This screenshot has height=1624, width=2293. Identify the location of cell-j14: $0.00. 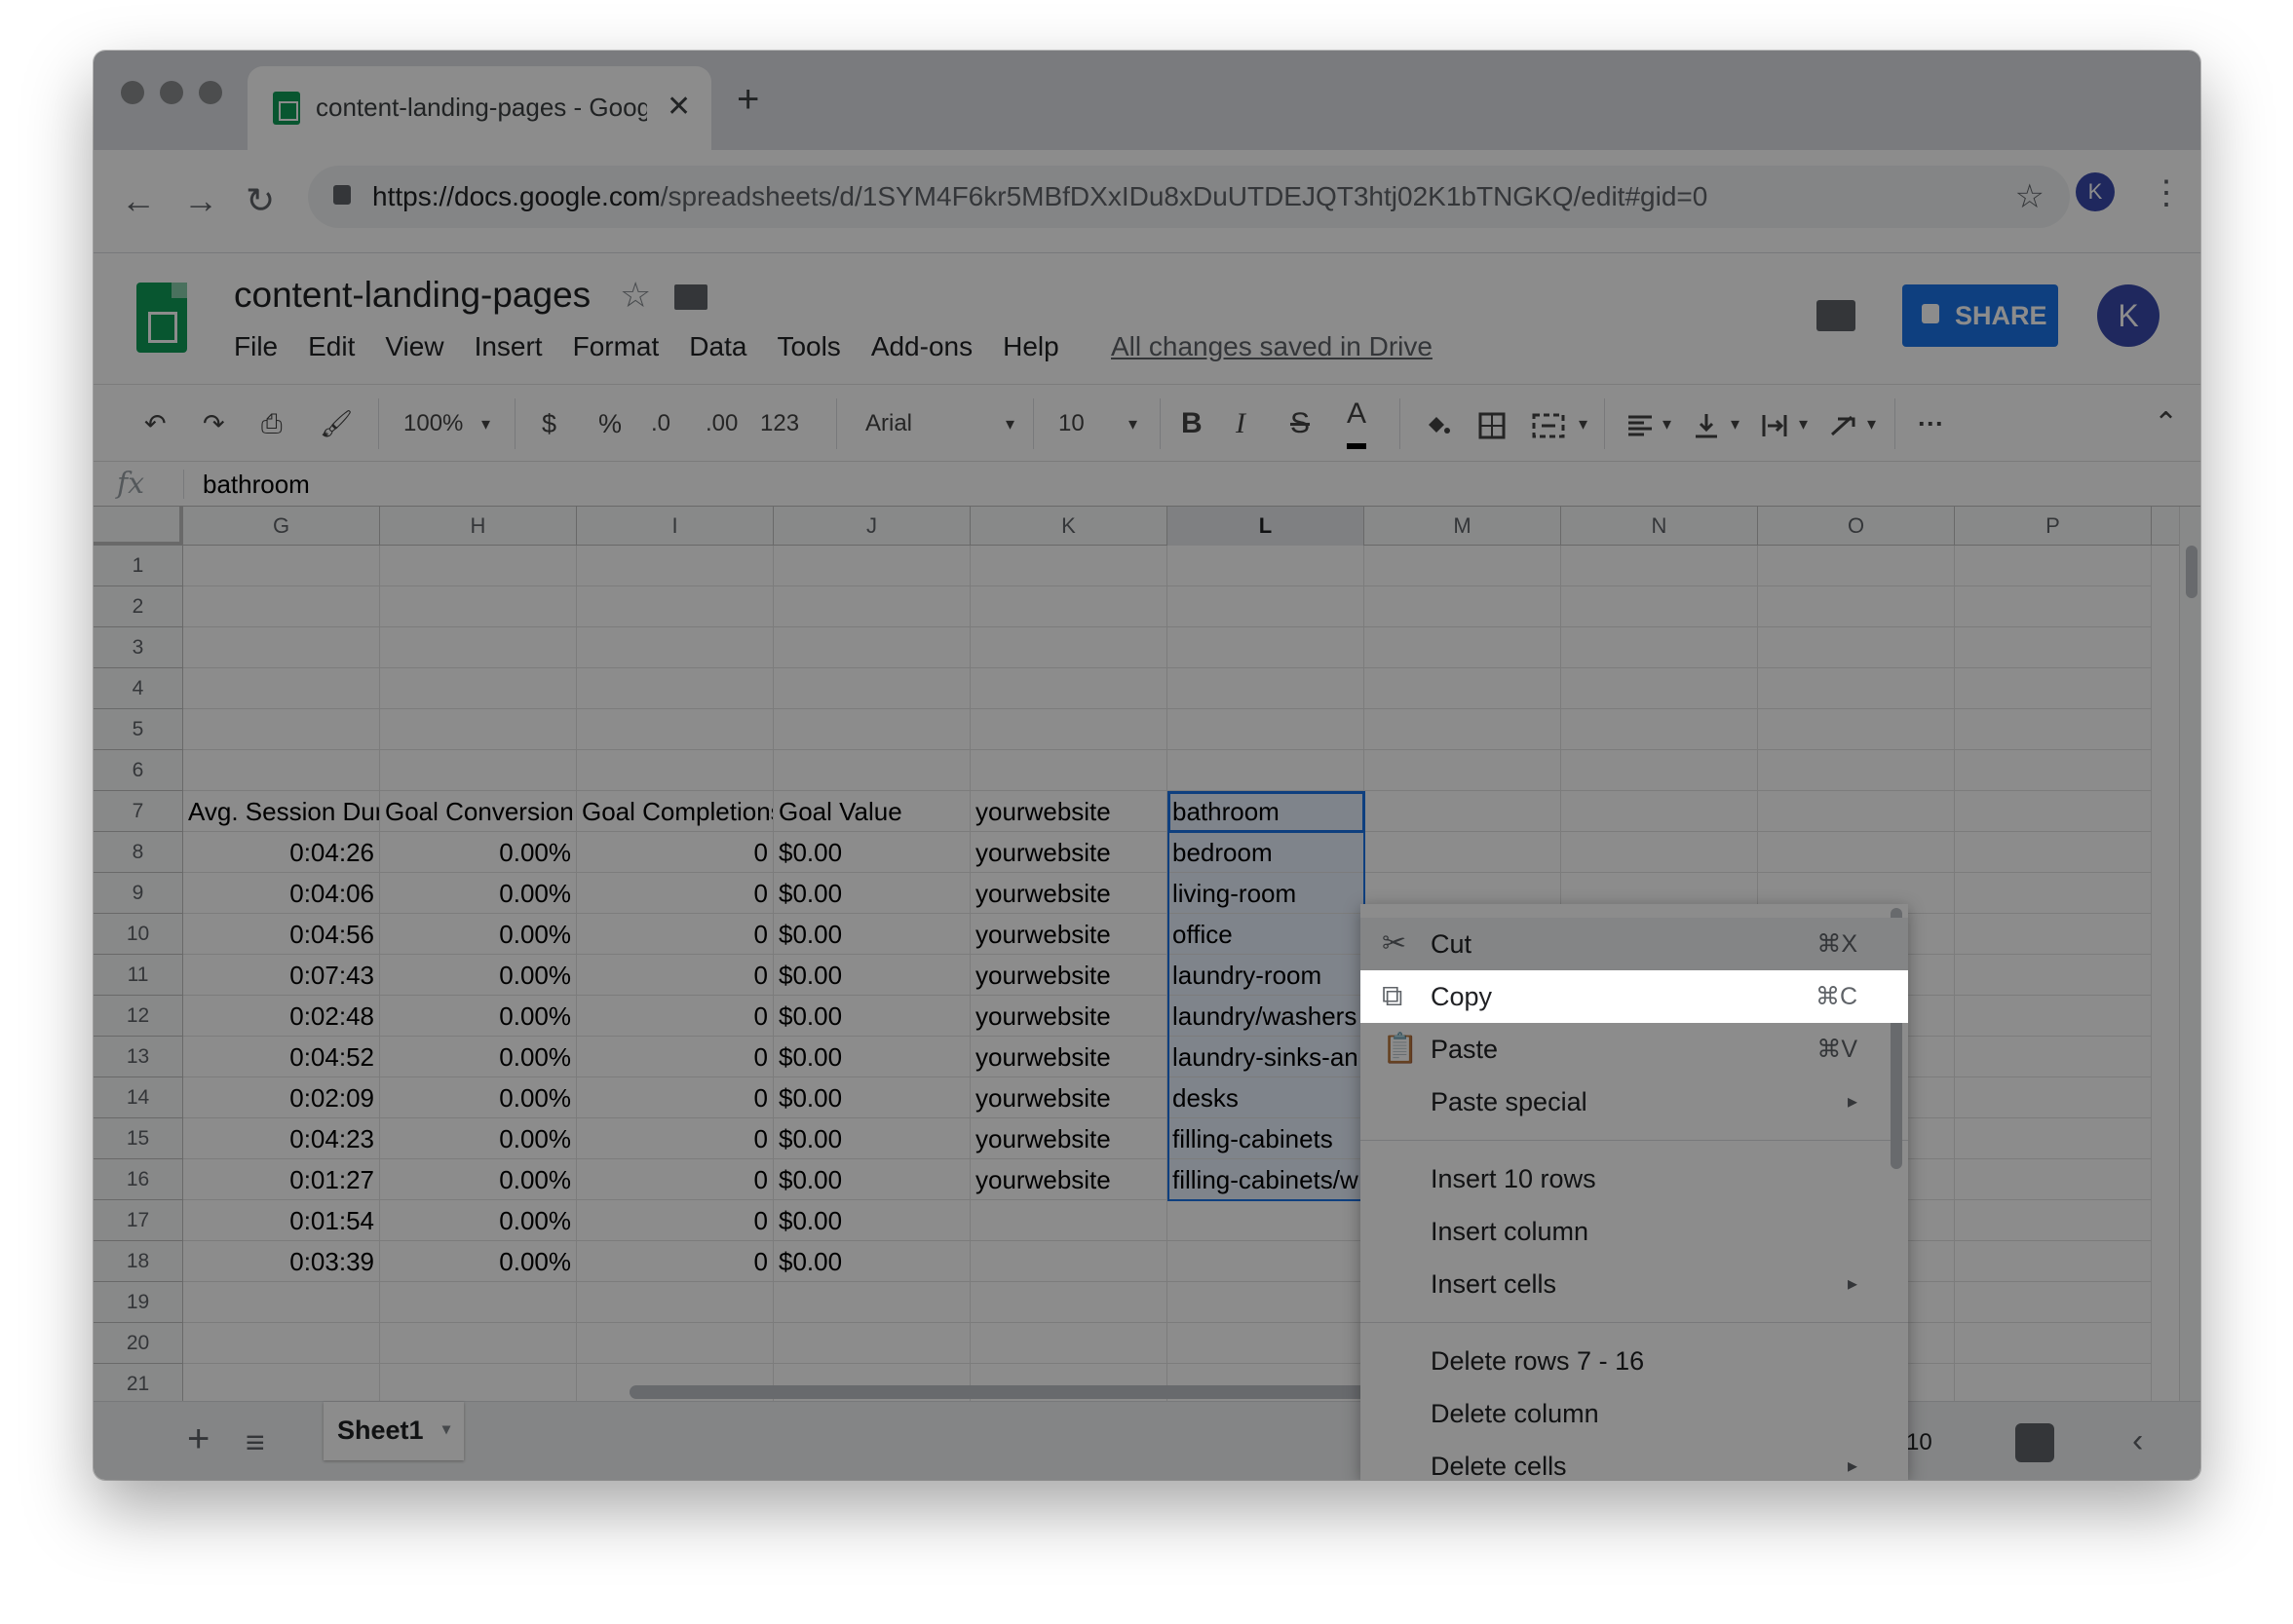
(872, 1097).